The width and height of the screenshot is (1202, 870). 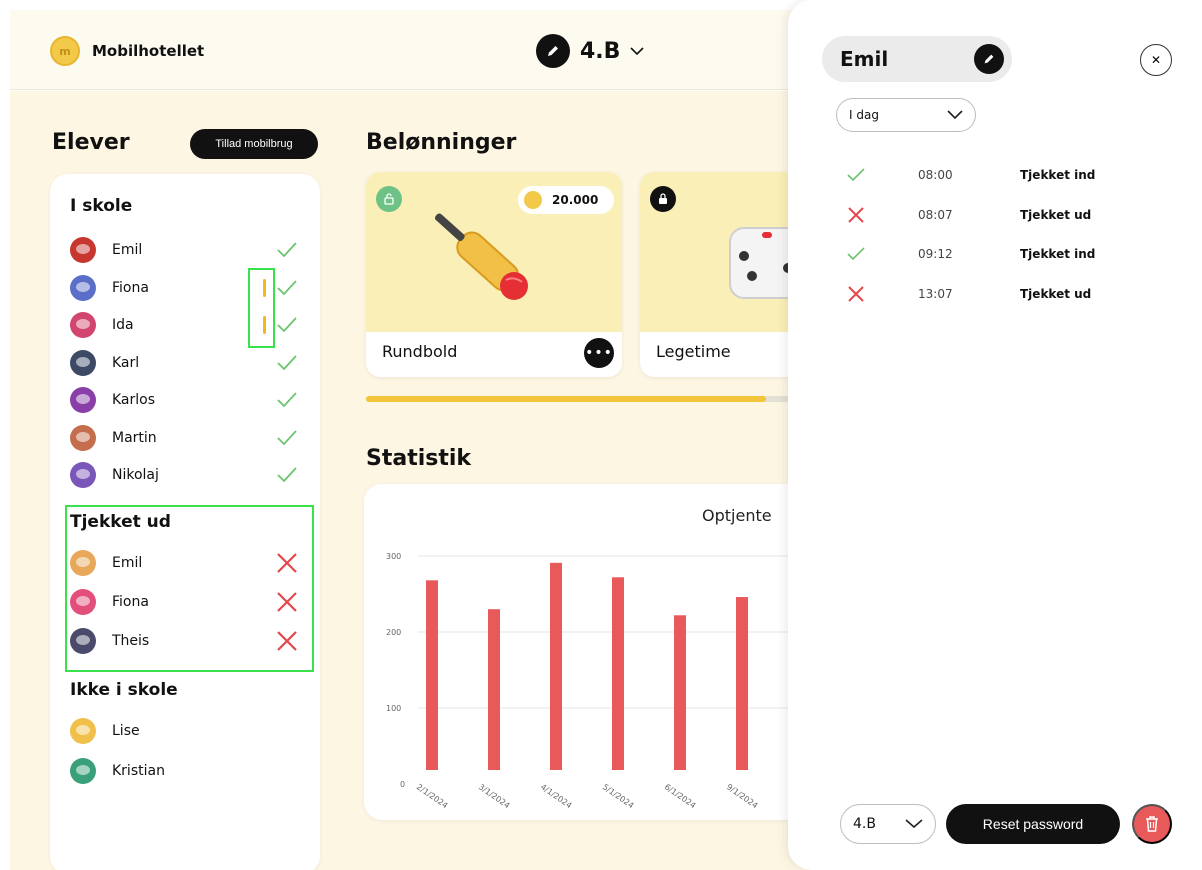 What do you see at coordinates (134, 437) in the screenshot?
I see `student-name: Martin` at bounding box center [134, 437].